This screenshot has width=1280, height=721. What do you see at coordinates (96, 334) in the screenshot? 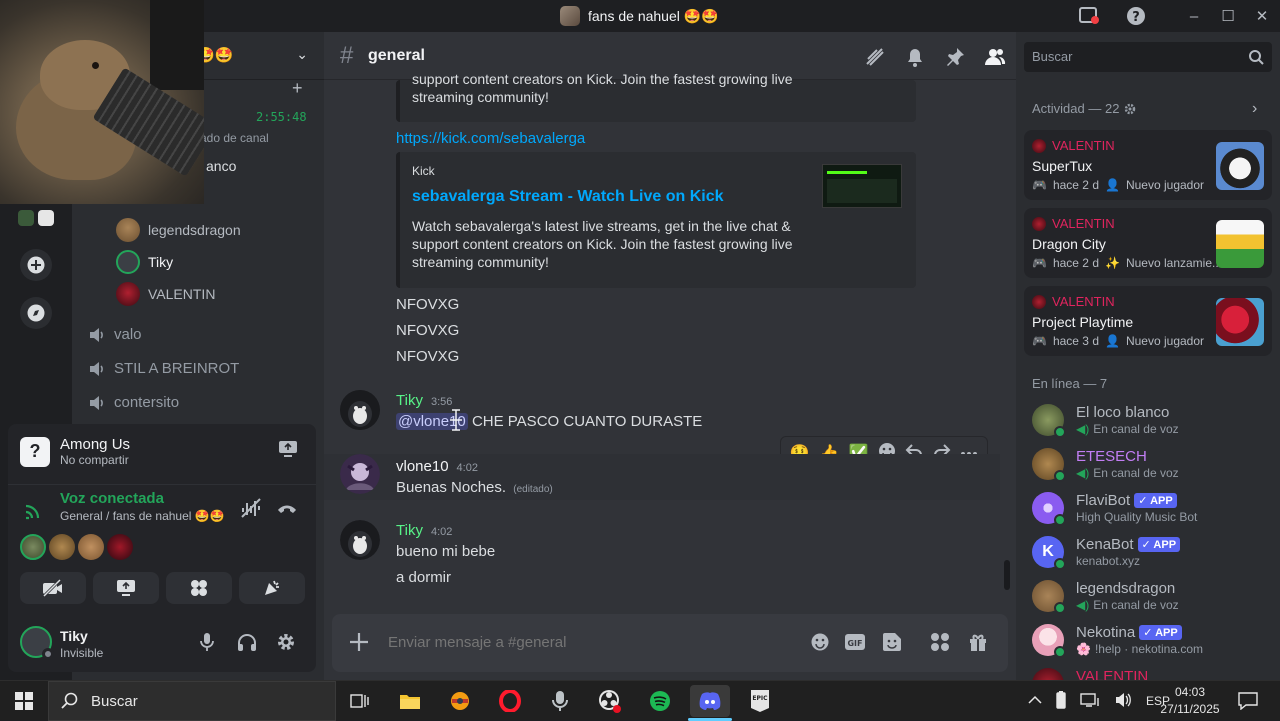
I see `speaker-icon` at bounding box center [96, 334].